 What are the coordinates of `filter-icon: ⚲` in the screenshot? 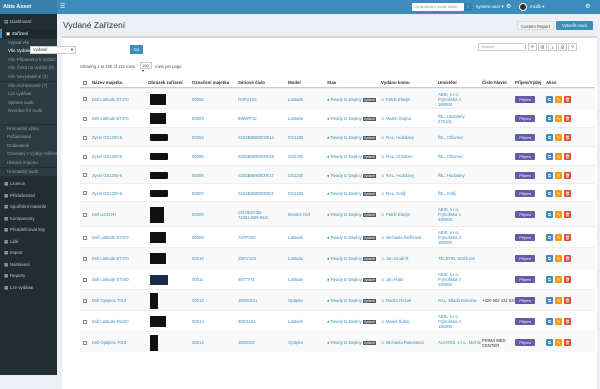 It's located at (572, 47).